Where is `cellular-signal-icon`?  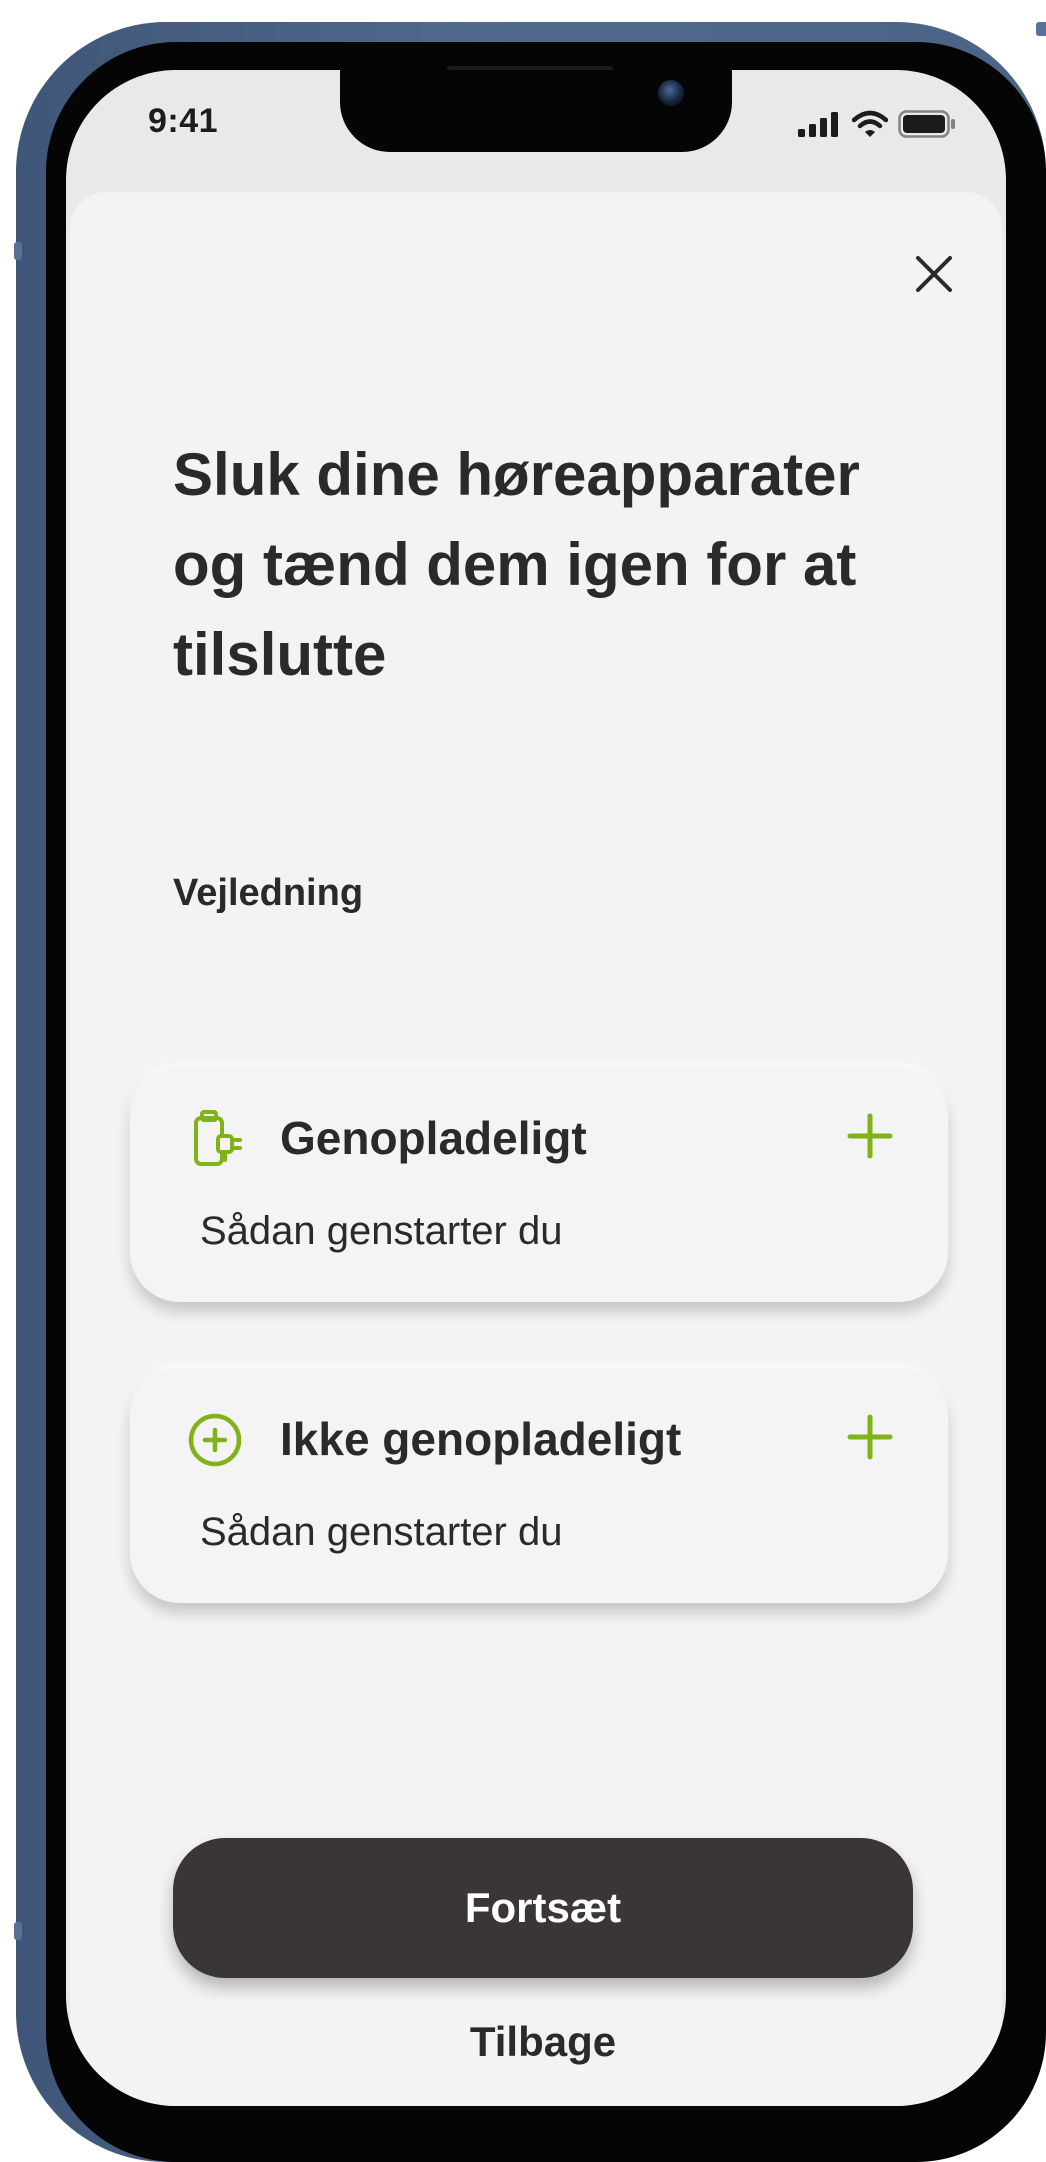
cellular-signal-icon is located at coordinates (818, 124).